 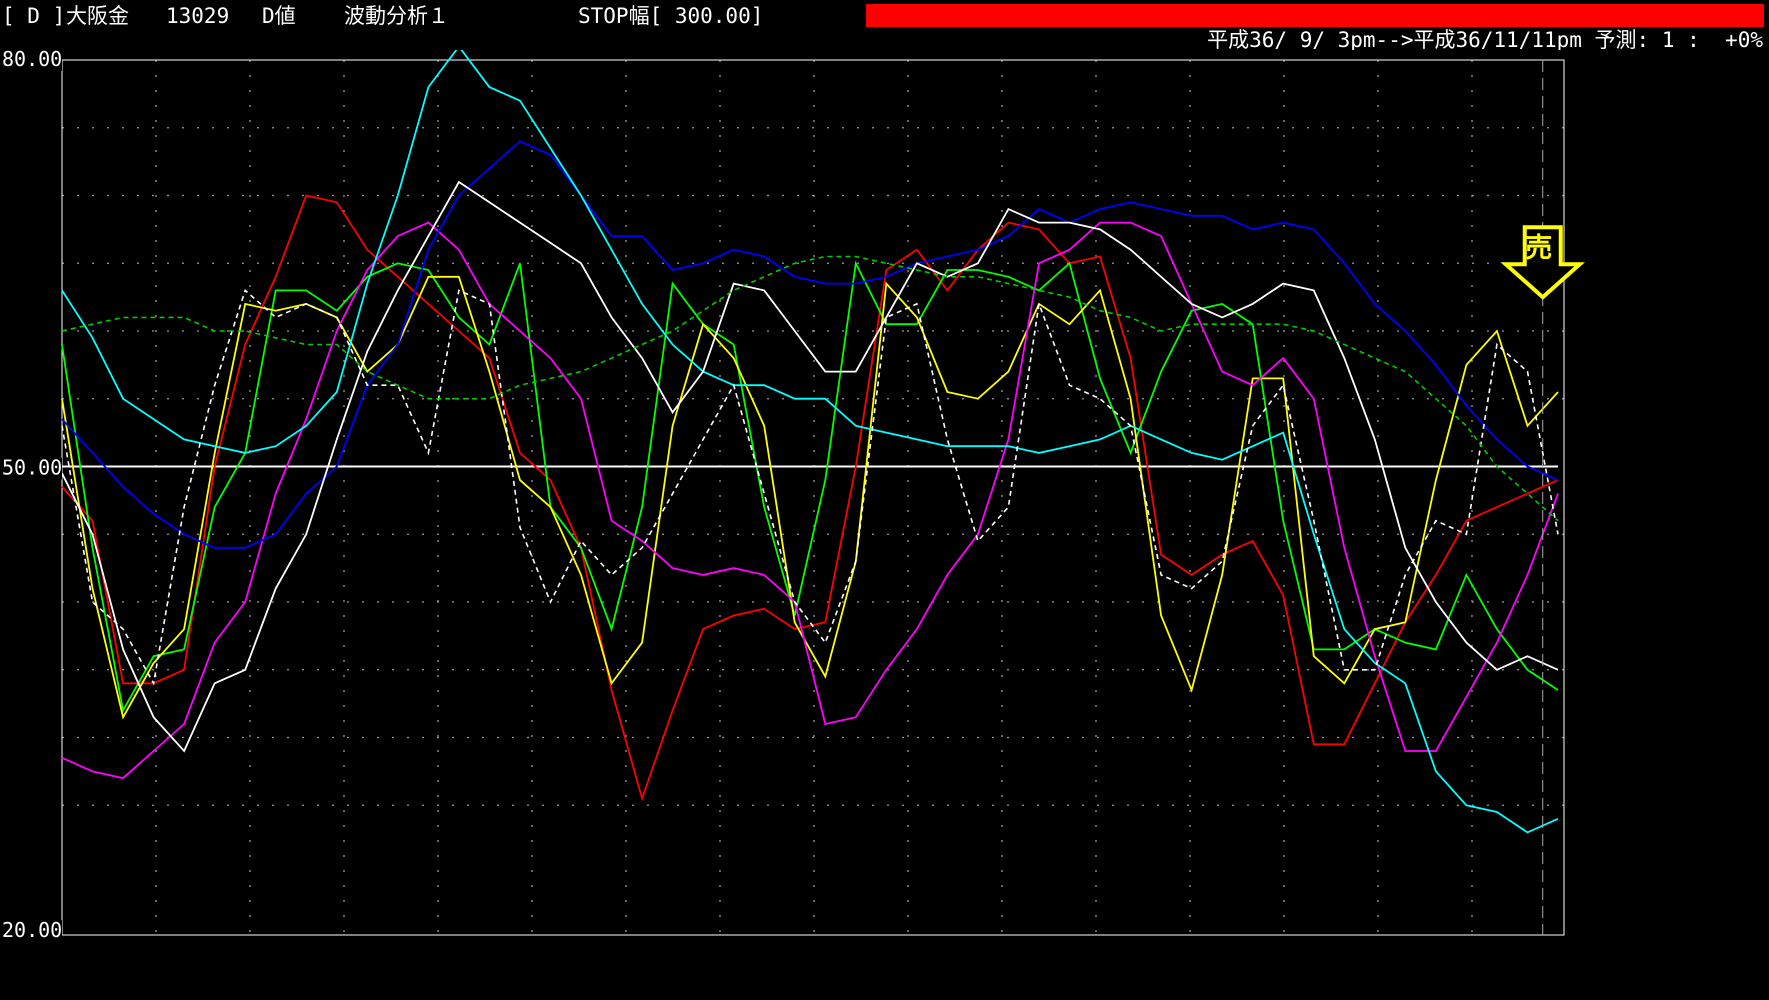 What do you see at coordinates (1538, 248) in the screenshot?
I see `sell-signal-label: 売` at bounding box center [1538, 248].